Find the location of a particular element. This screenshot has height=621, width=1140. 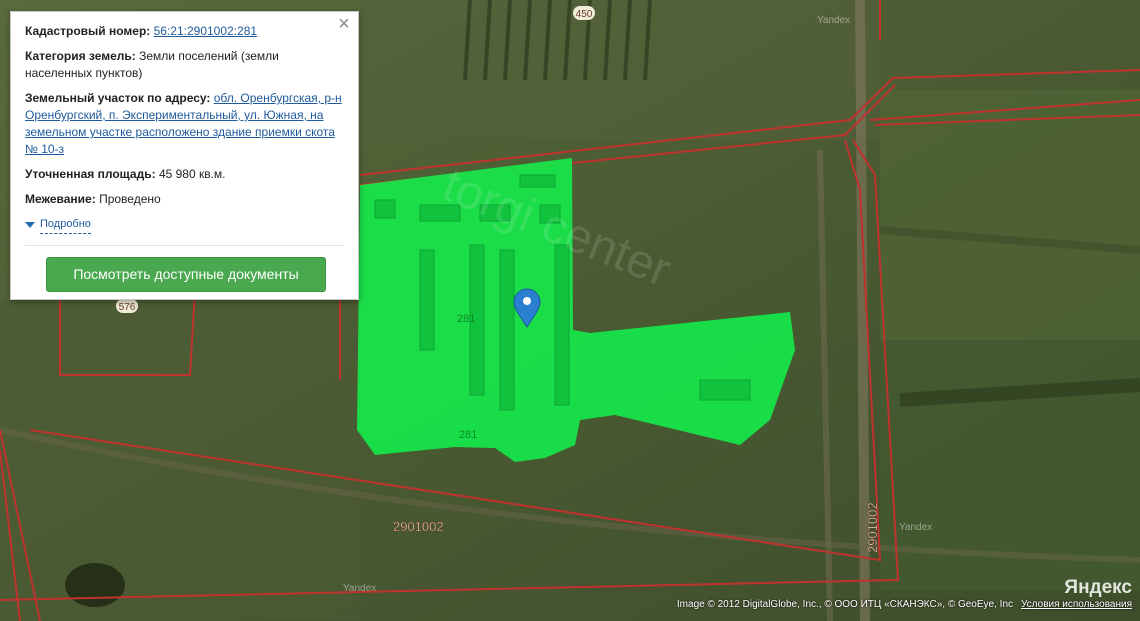

survey-value: Проведено is located at coordinates (130, 199).